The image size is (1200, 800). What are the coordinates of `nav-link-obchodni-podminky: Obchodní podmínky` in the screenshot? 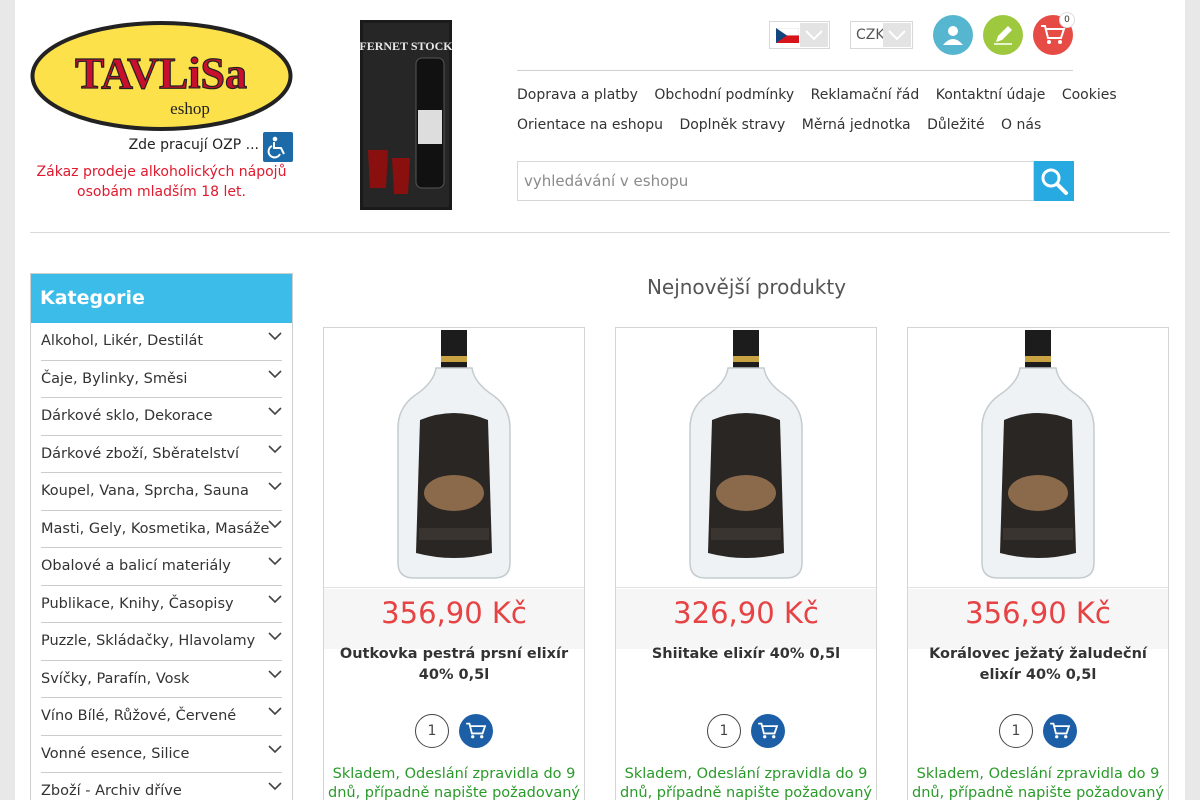 It's located at (724, 95).